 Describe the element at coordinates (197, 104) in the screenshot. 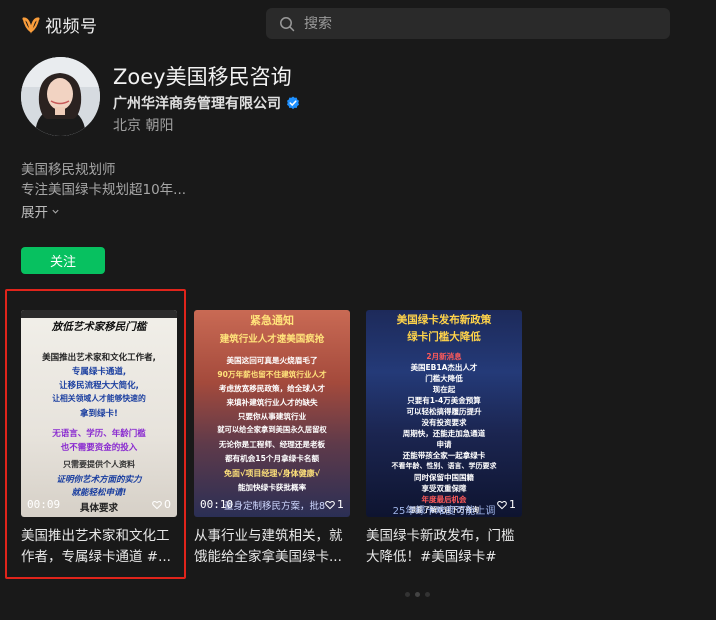

I see `company-name: 广州华洋商务管理有限公司` at that location.